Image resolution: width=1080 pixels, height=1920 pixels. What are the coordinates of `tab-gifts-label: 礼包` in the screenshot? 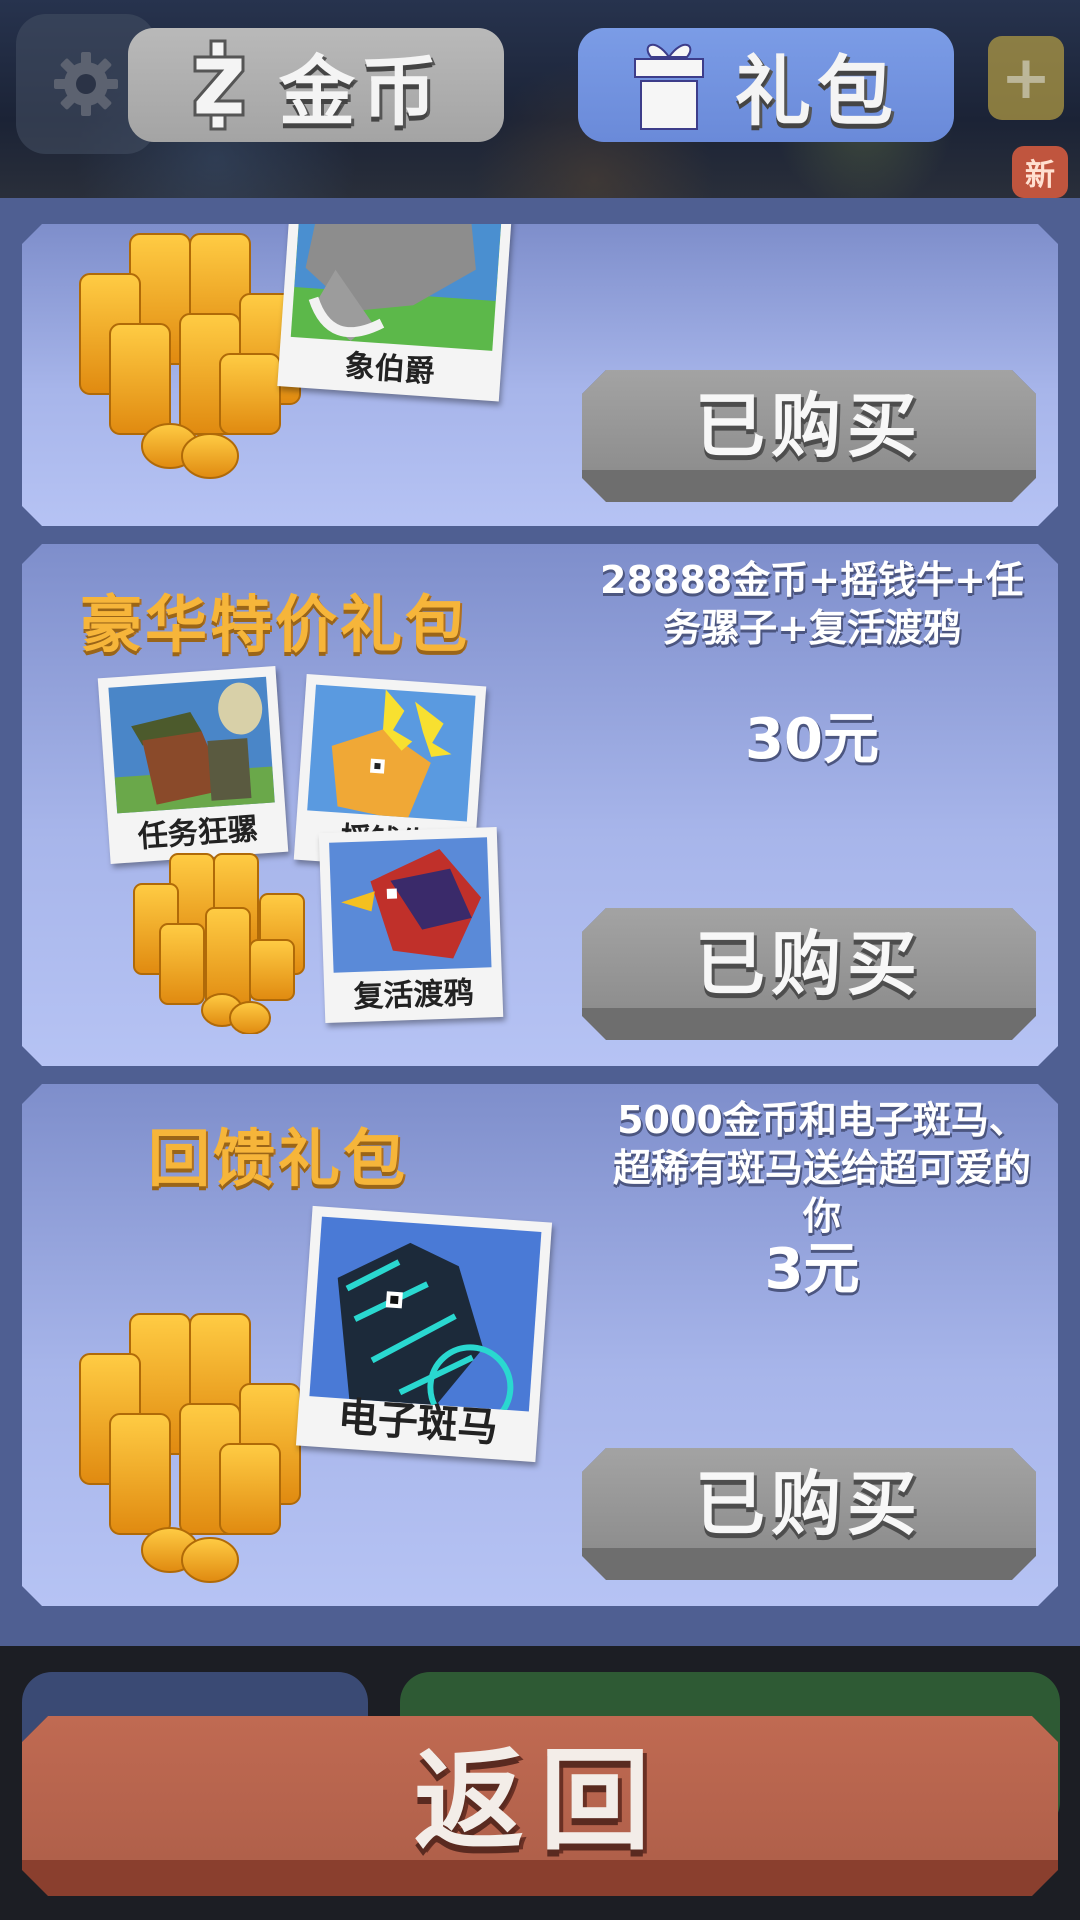 It's located at (817, 91).